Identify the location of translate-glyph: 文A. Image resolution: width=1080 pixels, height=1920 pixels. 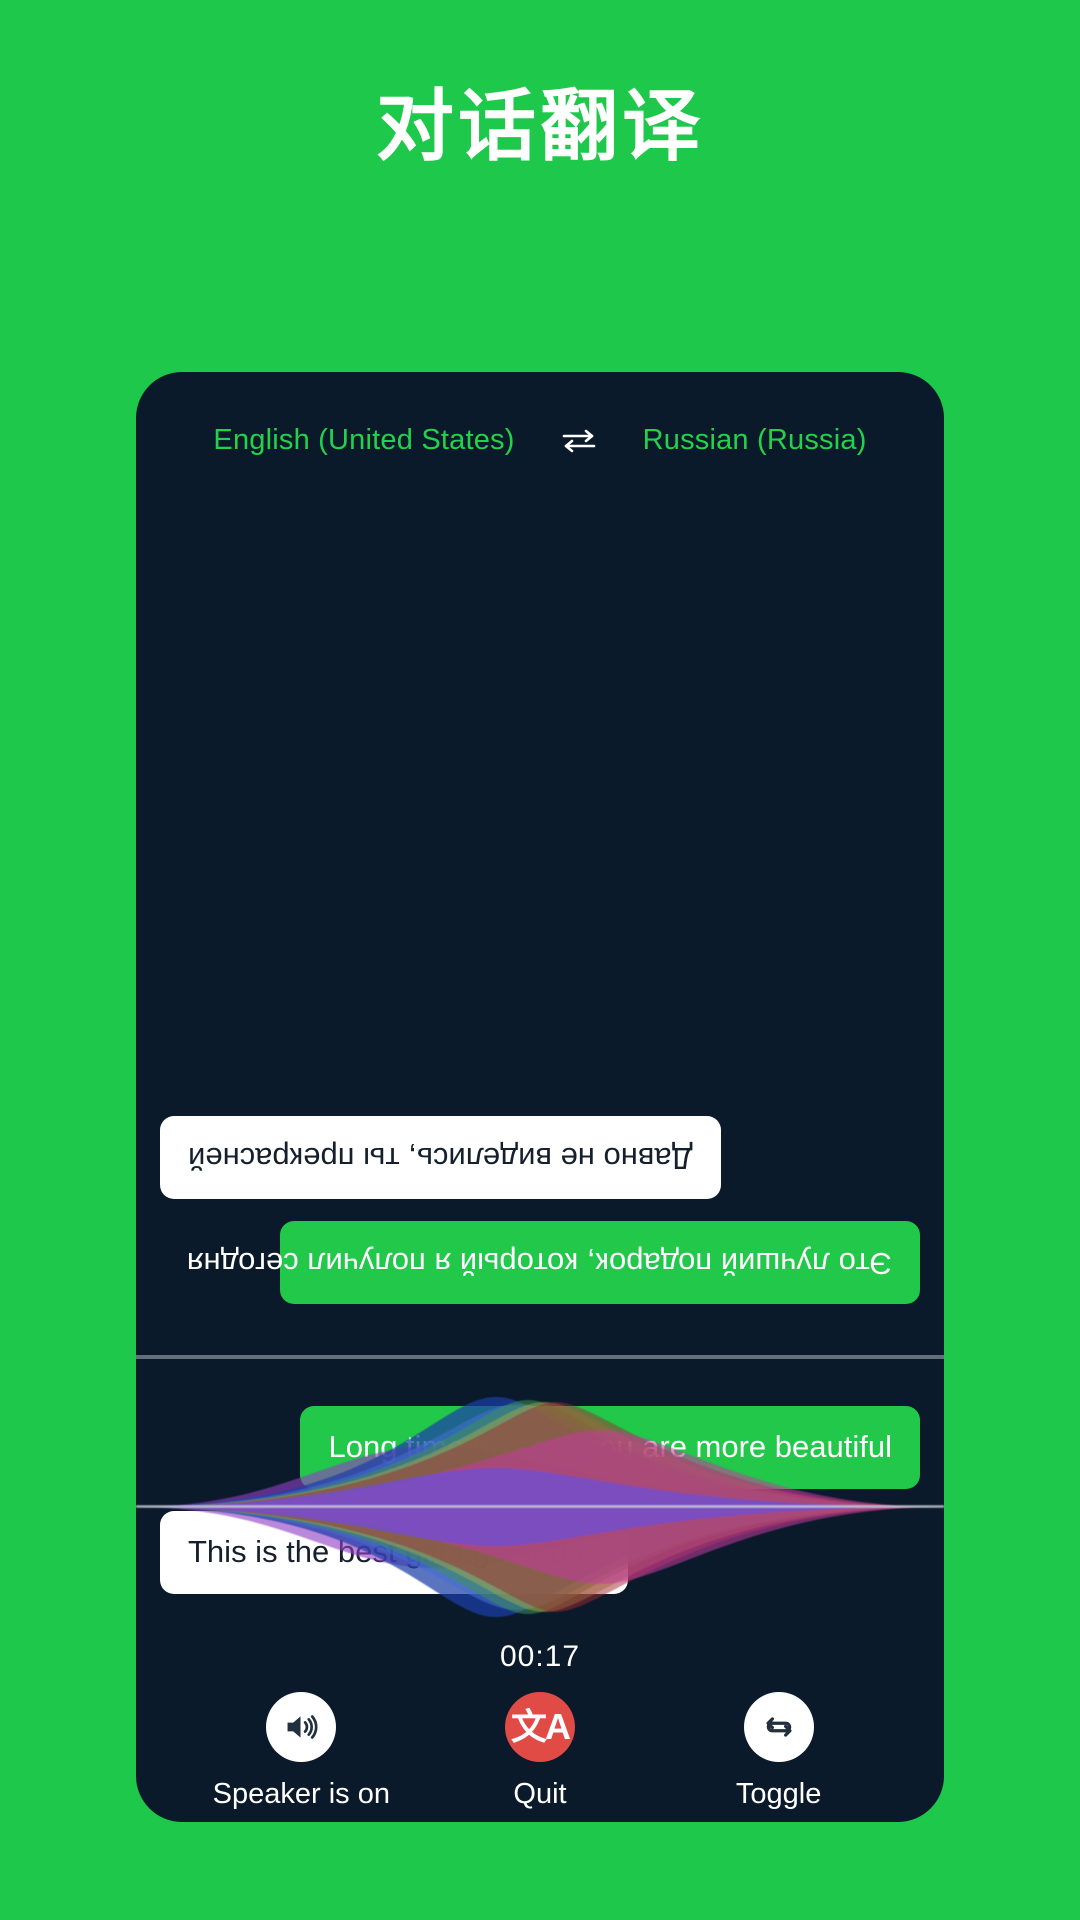
(540, 1726).